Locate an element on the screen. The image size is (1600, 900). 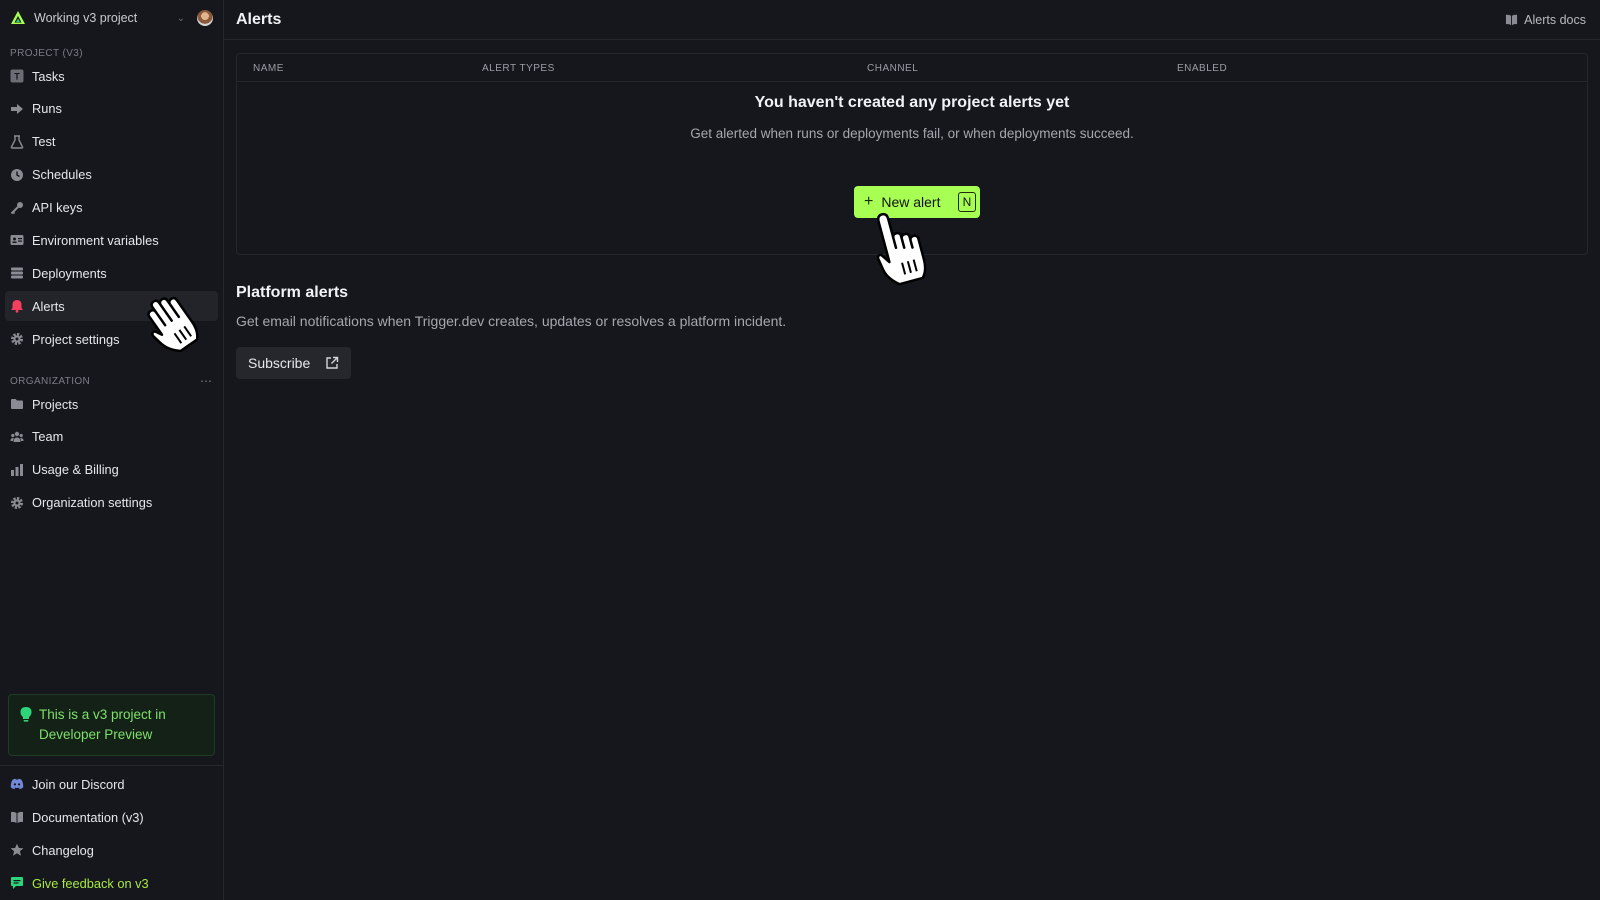
external-link-icon is located at coordinates (332, 362).